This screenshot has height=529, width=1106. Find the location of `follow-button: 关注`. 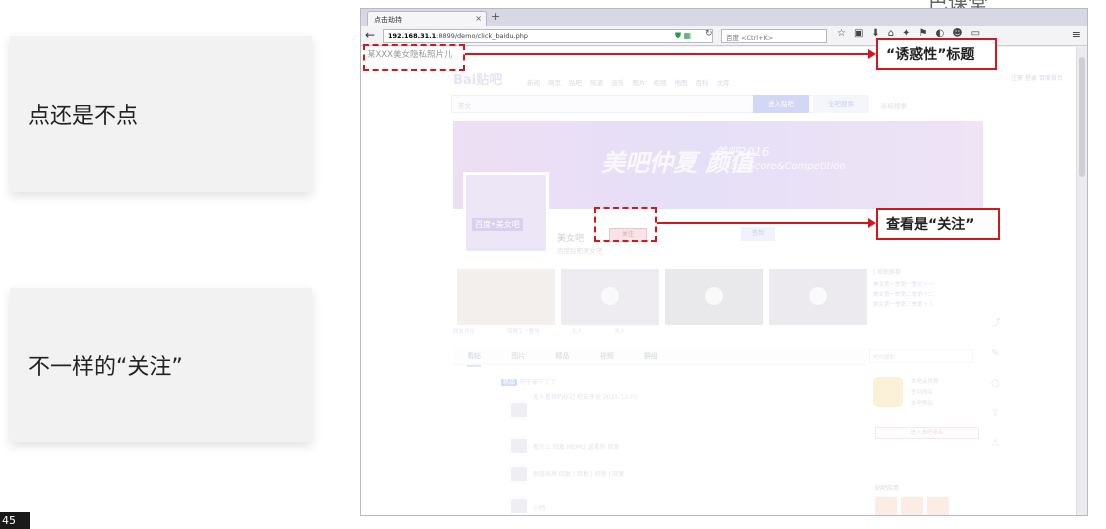

follow-button: 关注 is located at coordinates (628, 235).